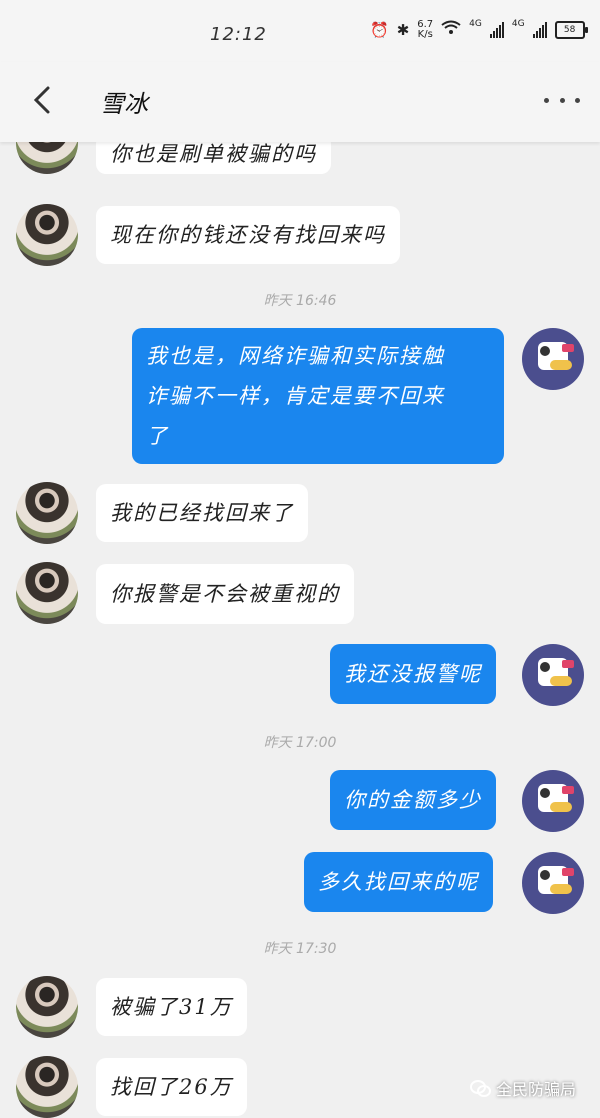  Describe the element at coordinates (300, 102) in the screenshot. I see `chat-header: 雪冰` at that location.